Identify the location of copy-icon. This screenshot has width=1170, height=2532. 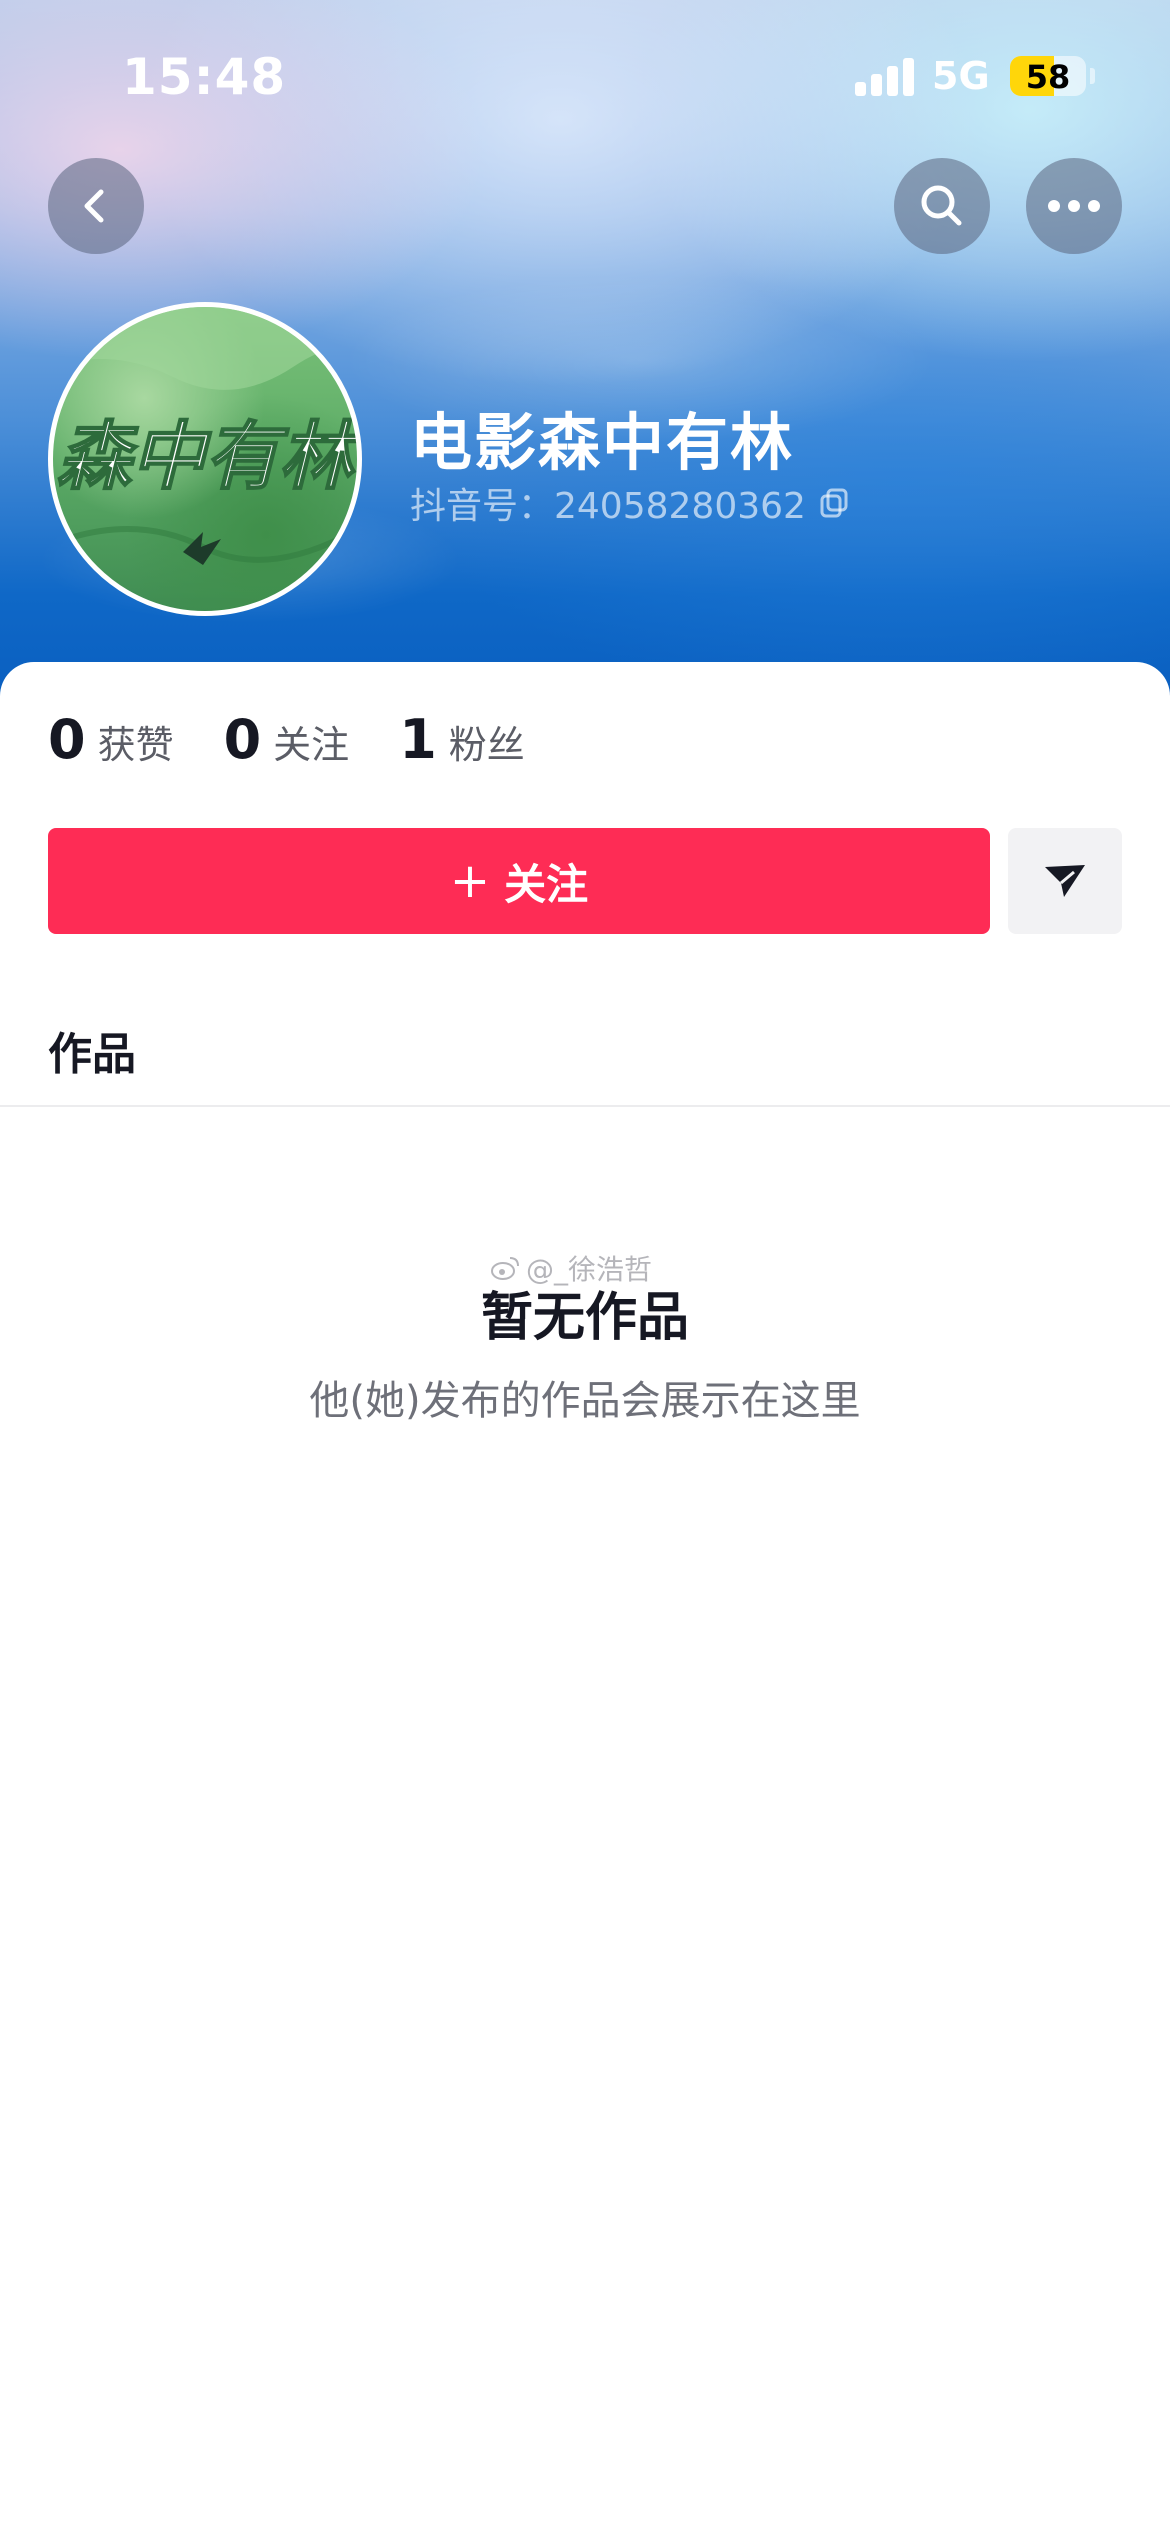
(835, 503).